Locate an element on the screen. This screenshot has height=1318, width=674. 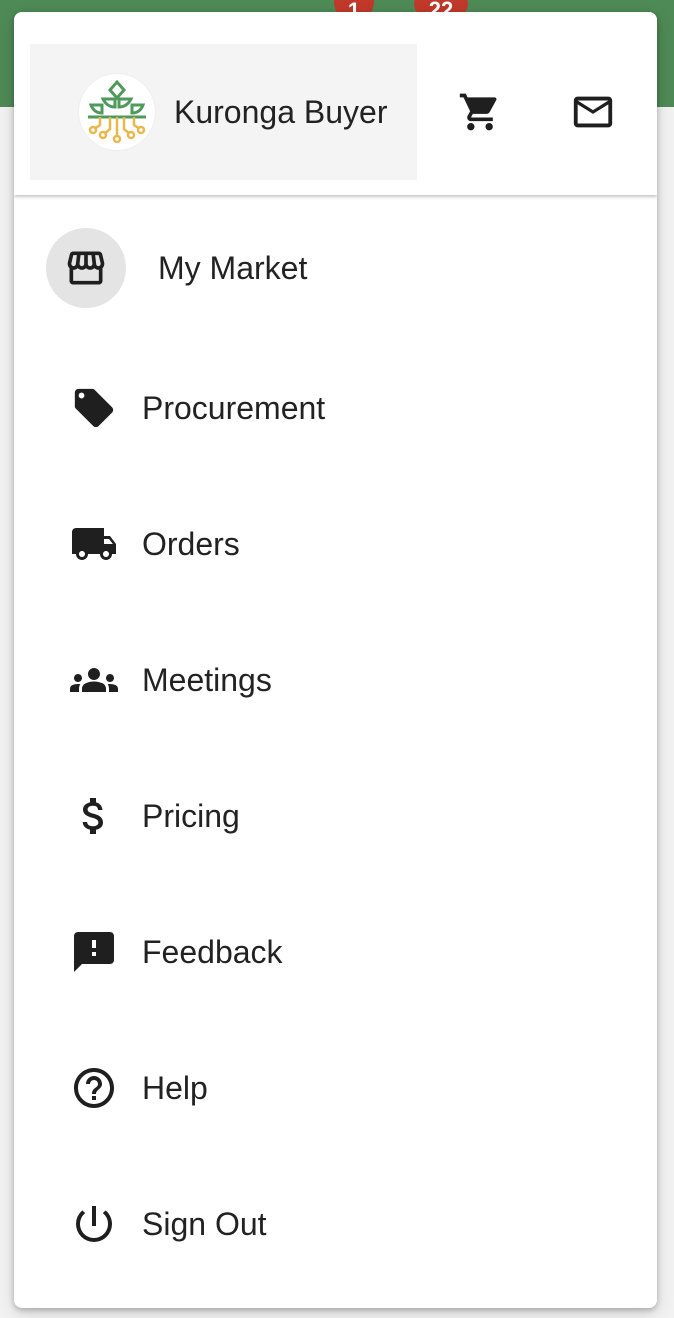
menu-item-label: Help is located at coordinates (175, 1087).